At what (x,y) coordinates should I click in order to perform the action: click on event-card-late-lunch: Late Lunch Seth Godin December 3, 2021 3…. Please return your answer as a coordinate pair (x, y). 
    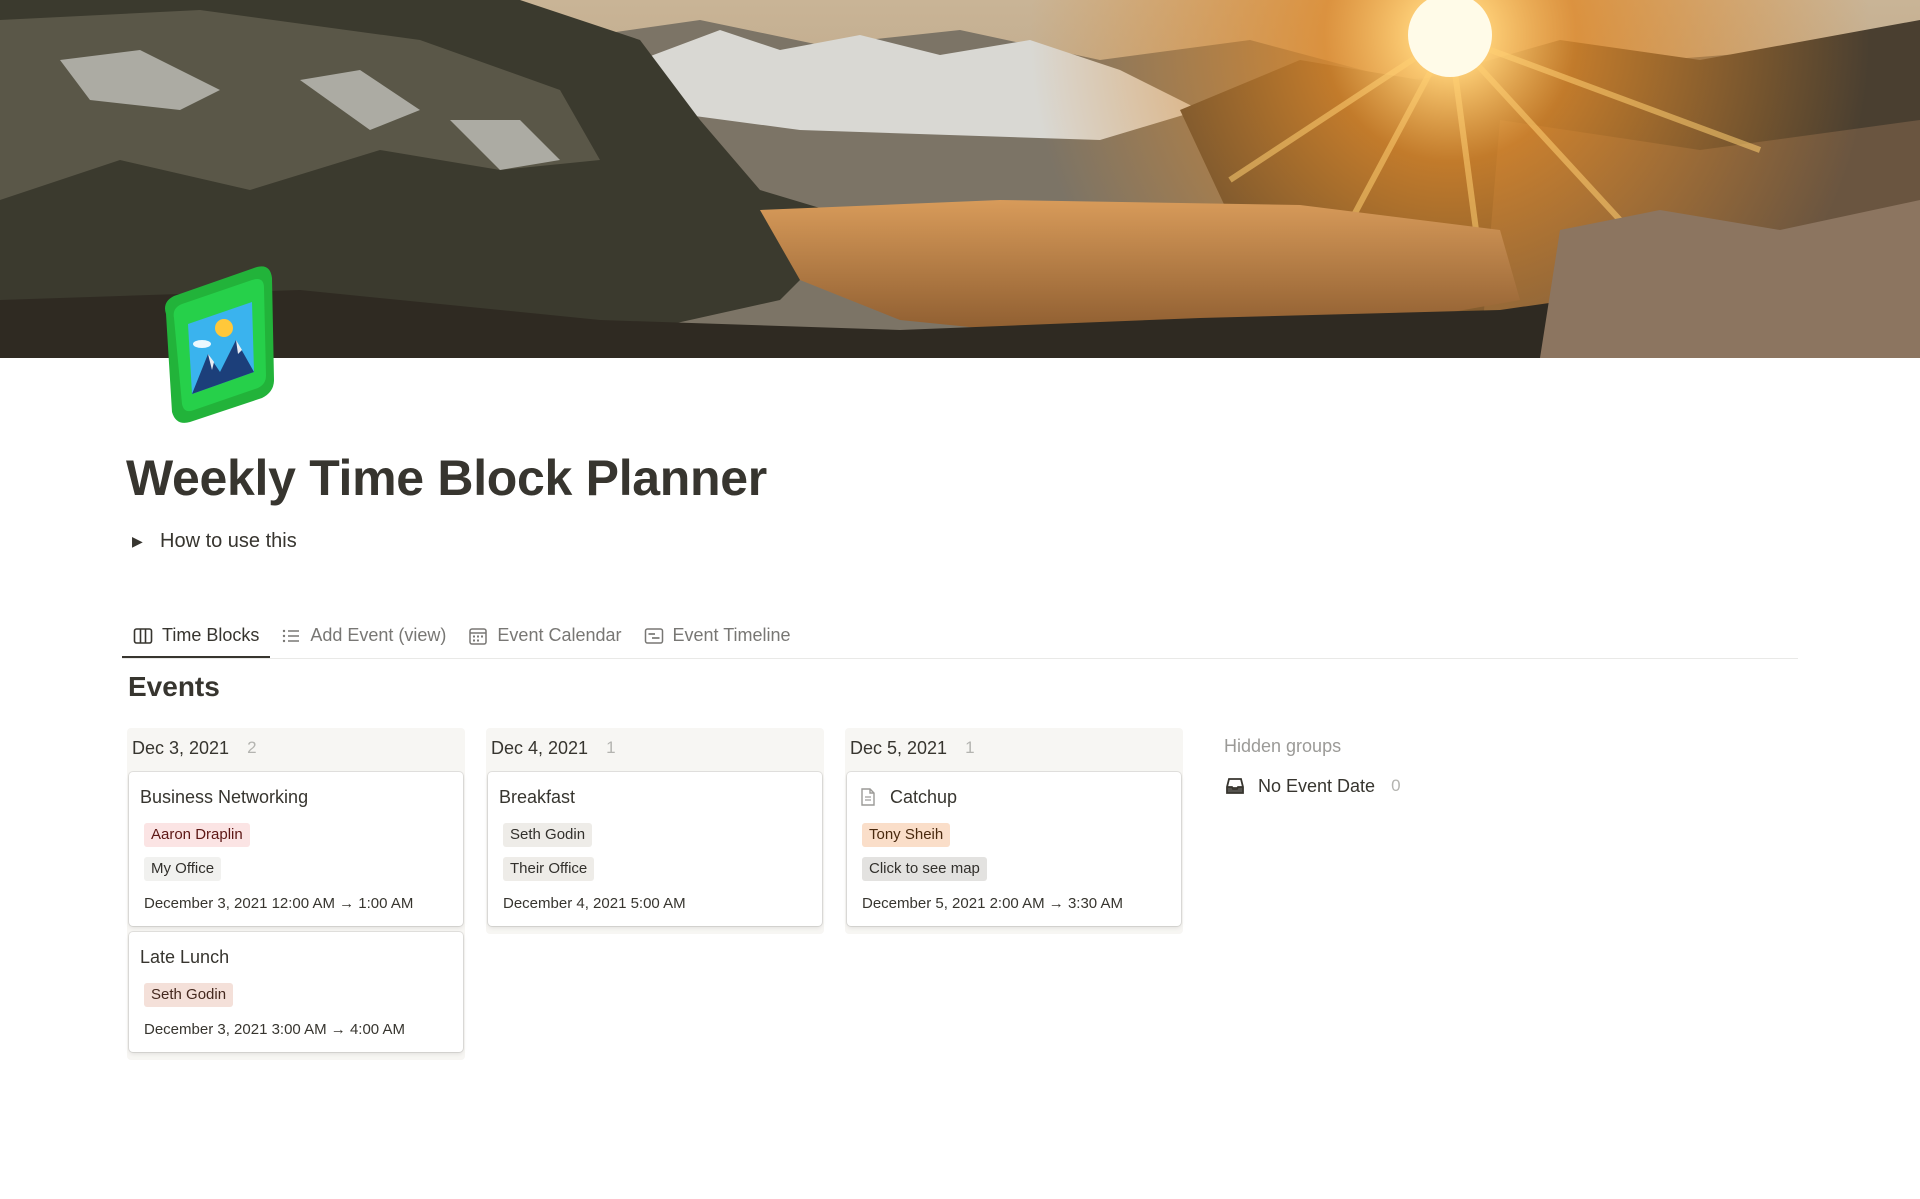
    Looking at the image, I should click on (296, 992).